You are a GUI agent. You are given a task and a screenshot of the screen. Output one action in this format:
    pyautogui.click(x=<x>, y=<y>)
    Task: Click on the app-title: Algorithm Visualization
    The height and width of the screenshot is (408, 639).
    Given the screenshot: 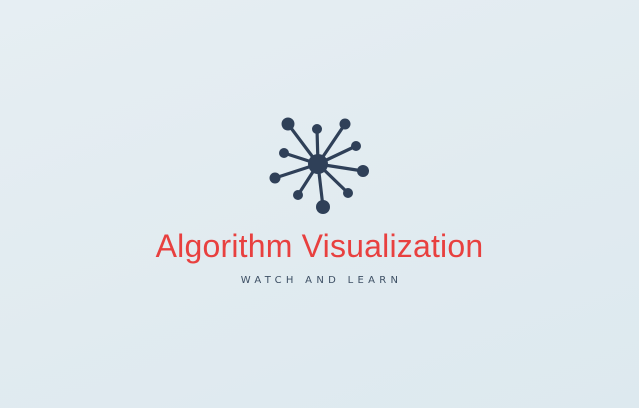 What is the action you would take?
    pyautogui.click(x=319, y=246)
    